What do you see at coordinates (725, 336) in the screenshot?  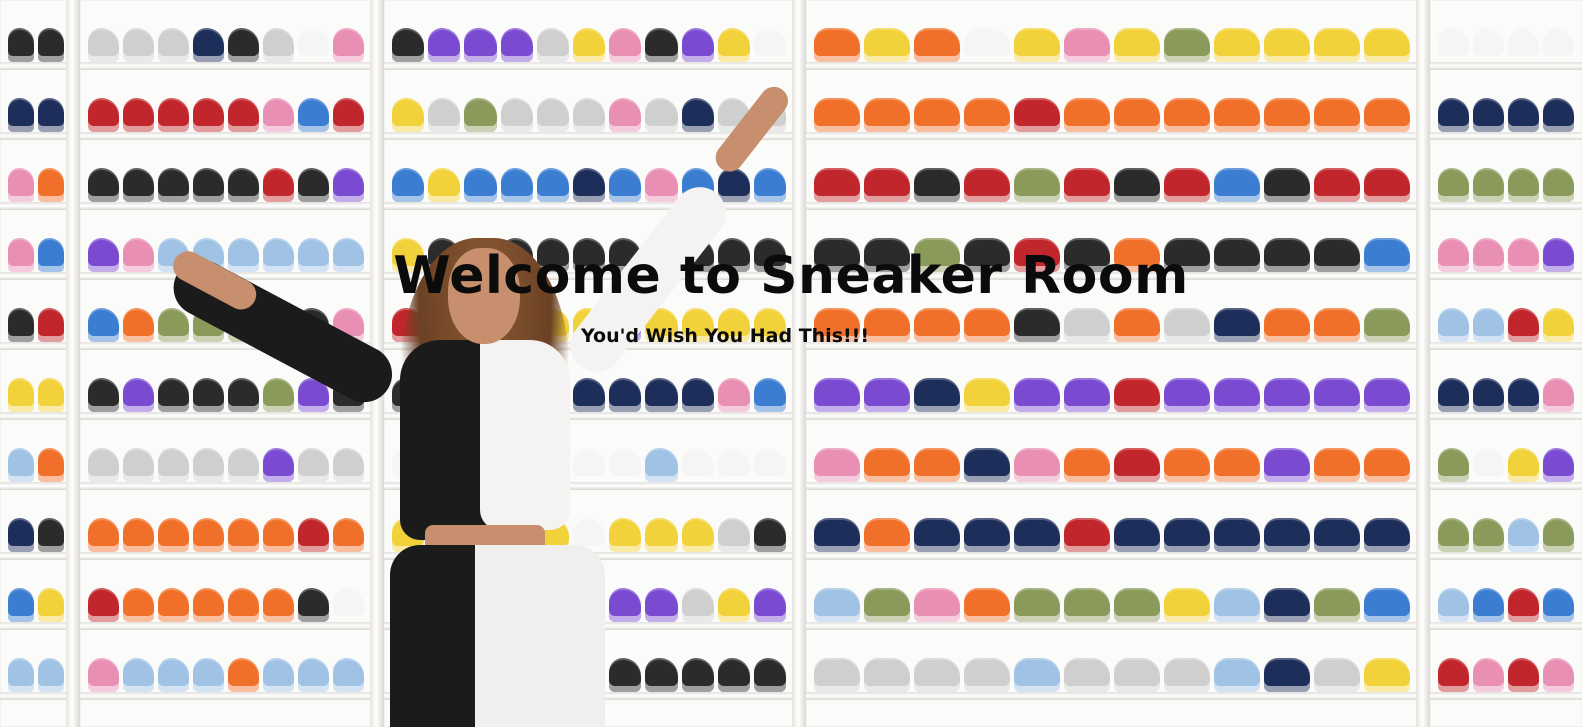 I see `hero-subtitle: You'd Wish You Had This!!!` at bounding box center [725, 336].